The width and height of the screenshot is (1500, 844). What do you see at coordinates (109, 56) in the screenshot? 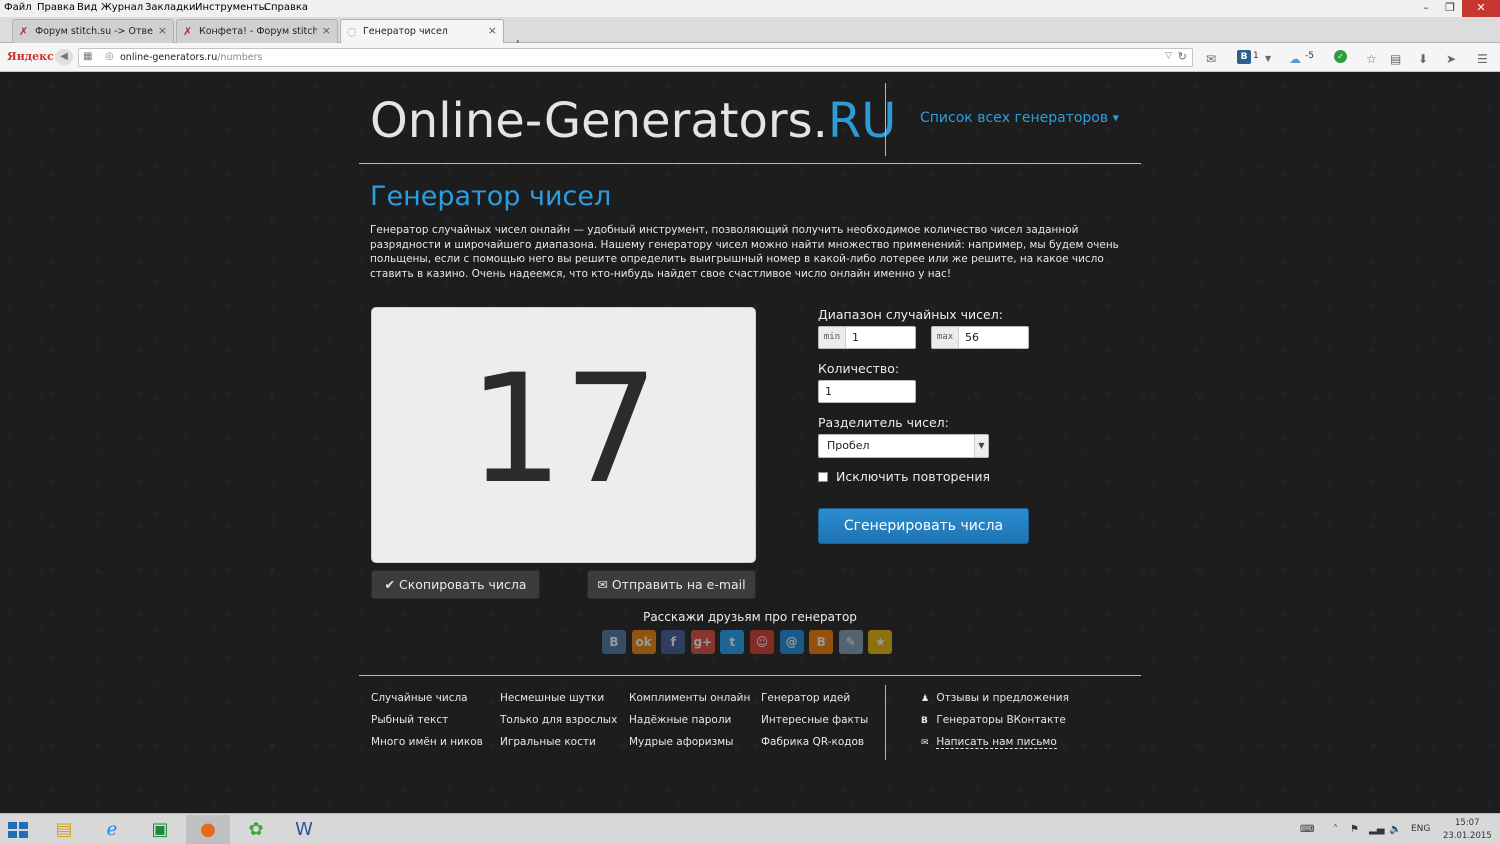
I see `globe-icon: ◎` at bounding box center [109, 56].